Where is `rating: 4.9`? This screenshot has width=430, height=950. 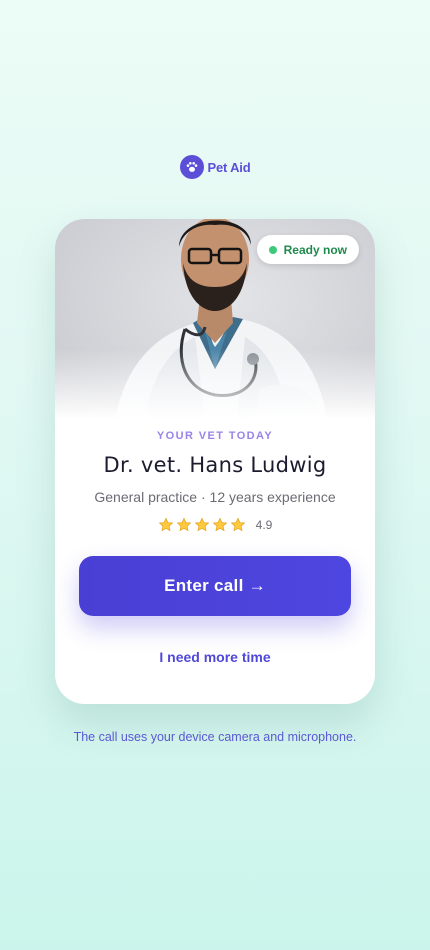
rating: 4.9 is located at coordinates (215, 525).